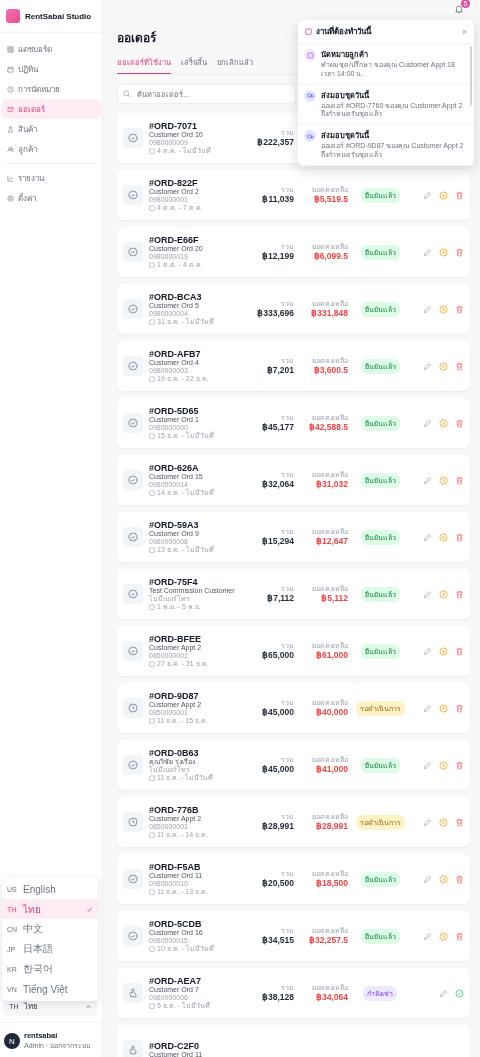  I want to click on sidebar-item: การนัดหมาย, so click(51, 89).